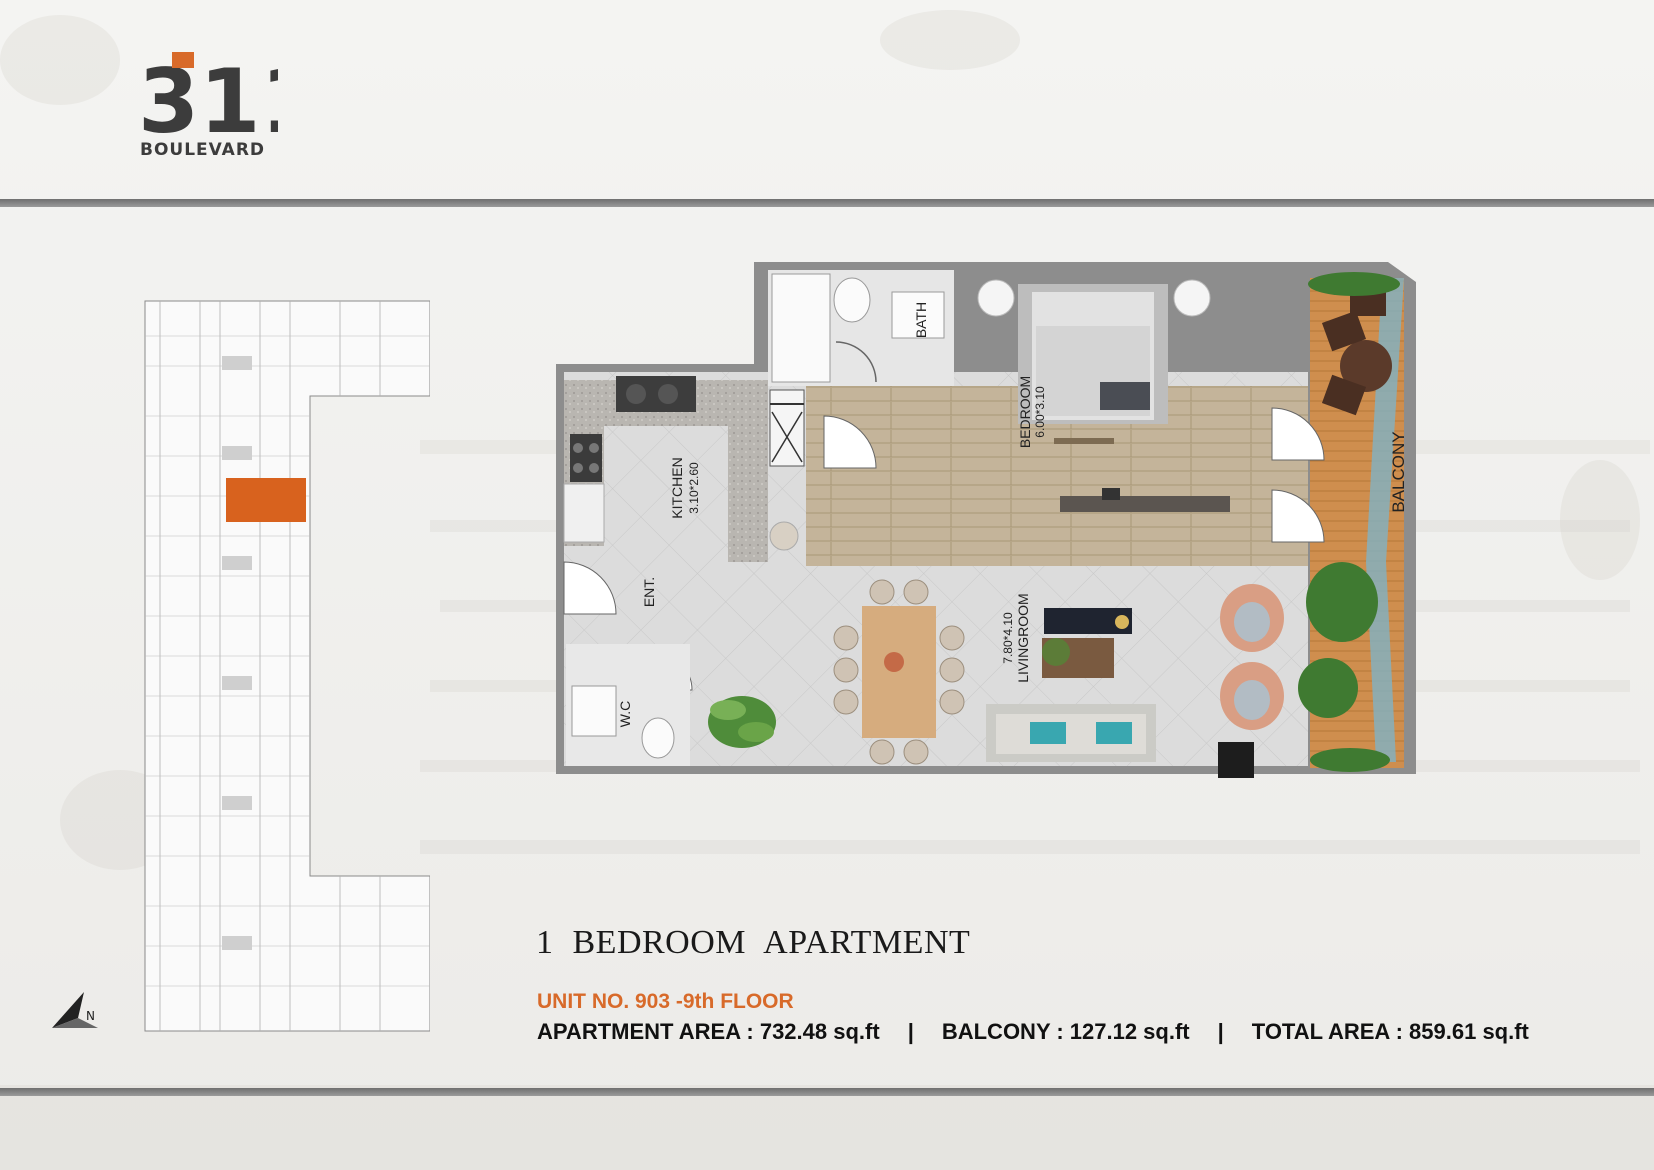 This screenshot has height=1170, width=1654. Describe the element at coordinates (1025, 412) in the screenshot. I see `bedroom-label: BEDROOM` at that location.